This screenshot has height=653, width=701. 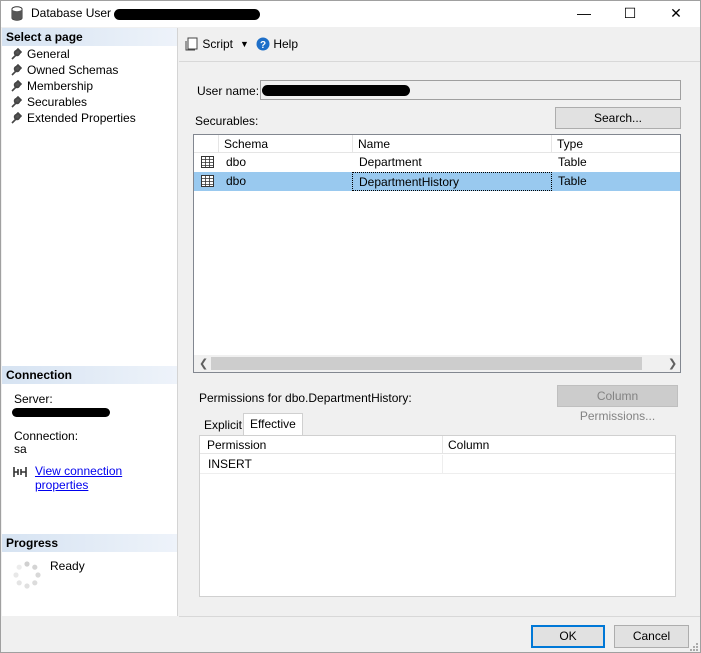 I want to click on page-owned-schemas: Owned Schemas, so click(x=64, y=70).